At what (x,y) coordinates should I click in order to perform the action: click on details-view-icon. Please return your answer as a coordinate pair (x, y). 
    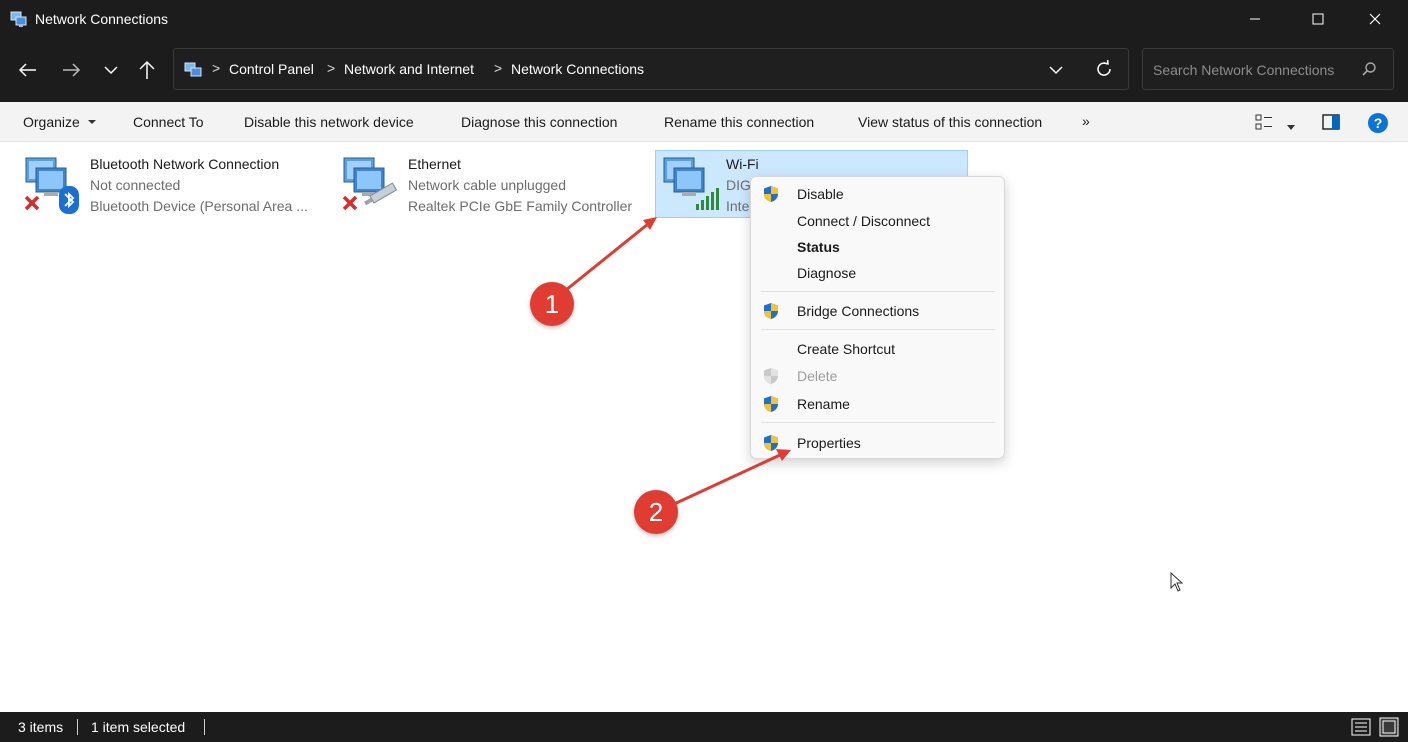
    Looking at the image, I should click on (1361, 727).